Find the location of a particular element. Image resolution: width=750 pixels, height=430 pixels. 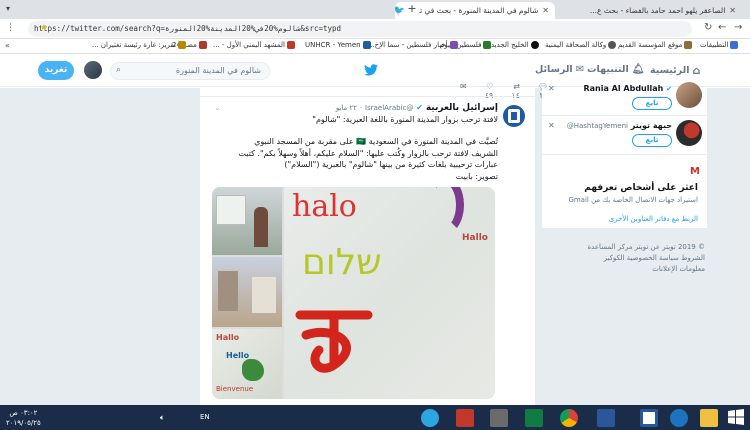

dm-icon: ✉ is located at coordinates (463, 91).